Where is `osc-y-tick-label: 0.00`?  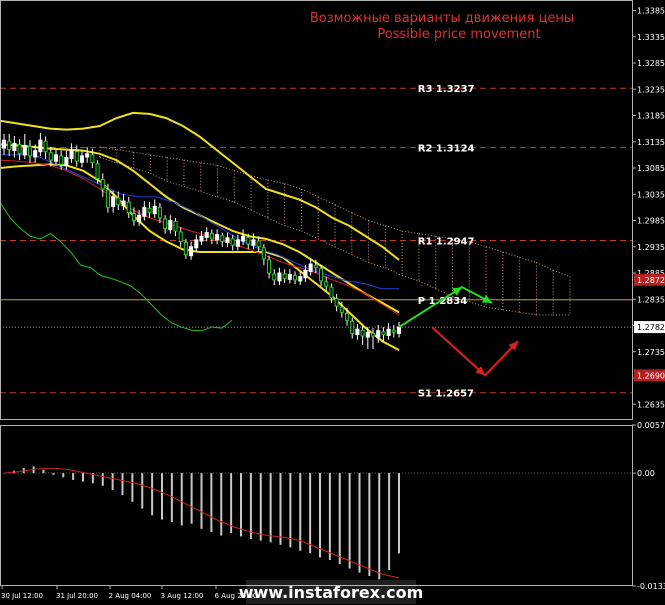 osc-y-tick-label: 0.00 is located at coordinates (646, 473).